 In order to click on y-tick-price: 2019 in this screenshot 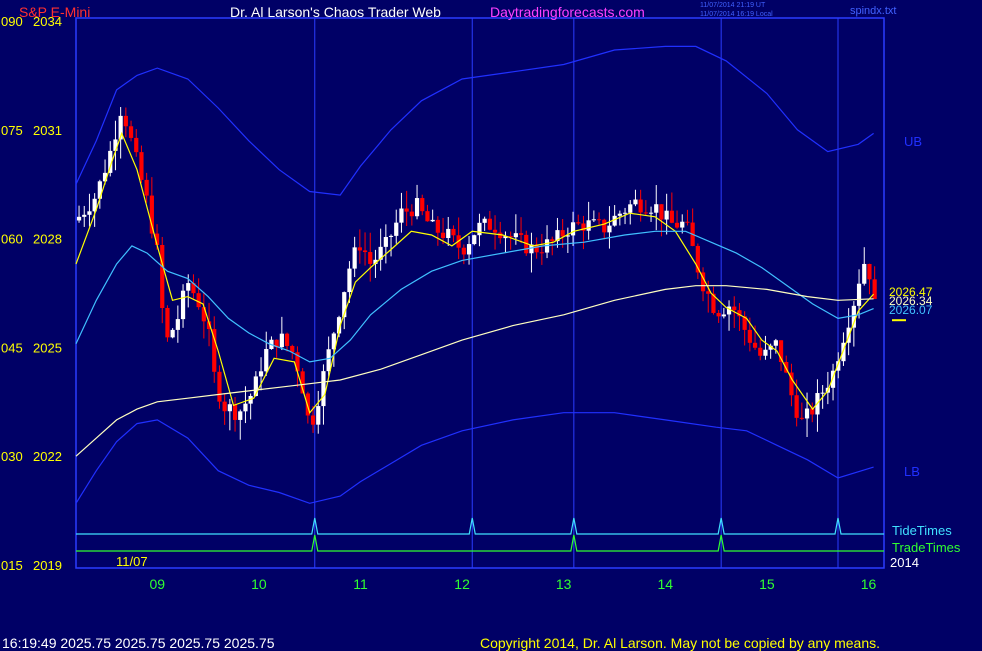, I will do `click(47, 565)`.